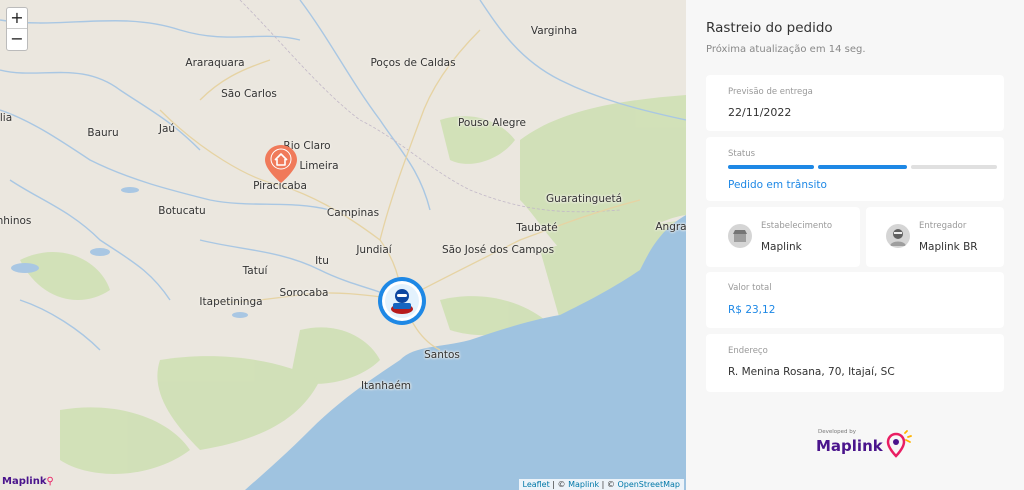 This screenshot has height=490, width=1024. Describe the element at coordinates (777, 185) in the screenshot. I see `status-value: Pedido em trânsito` at that location.